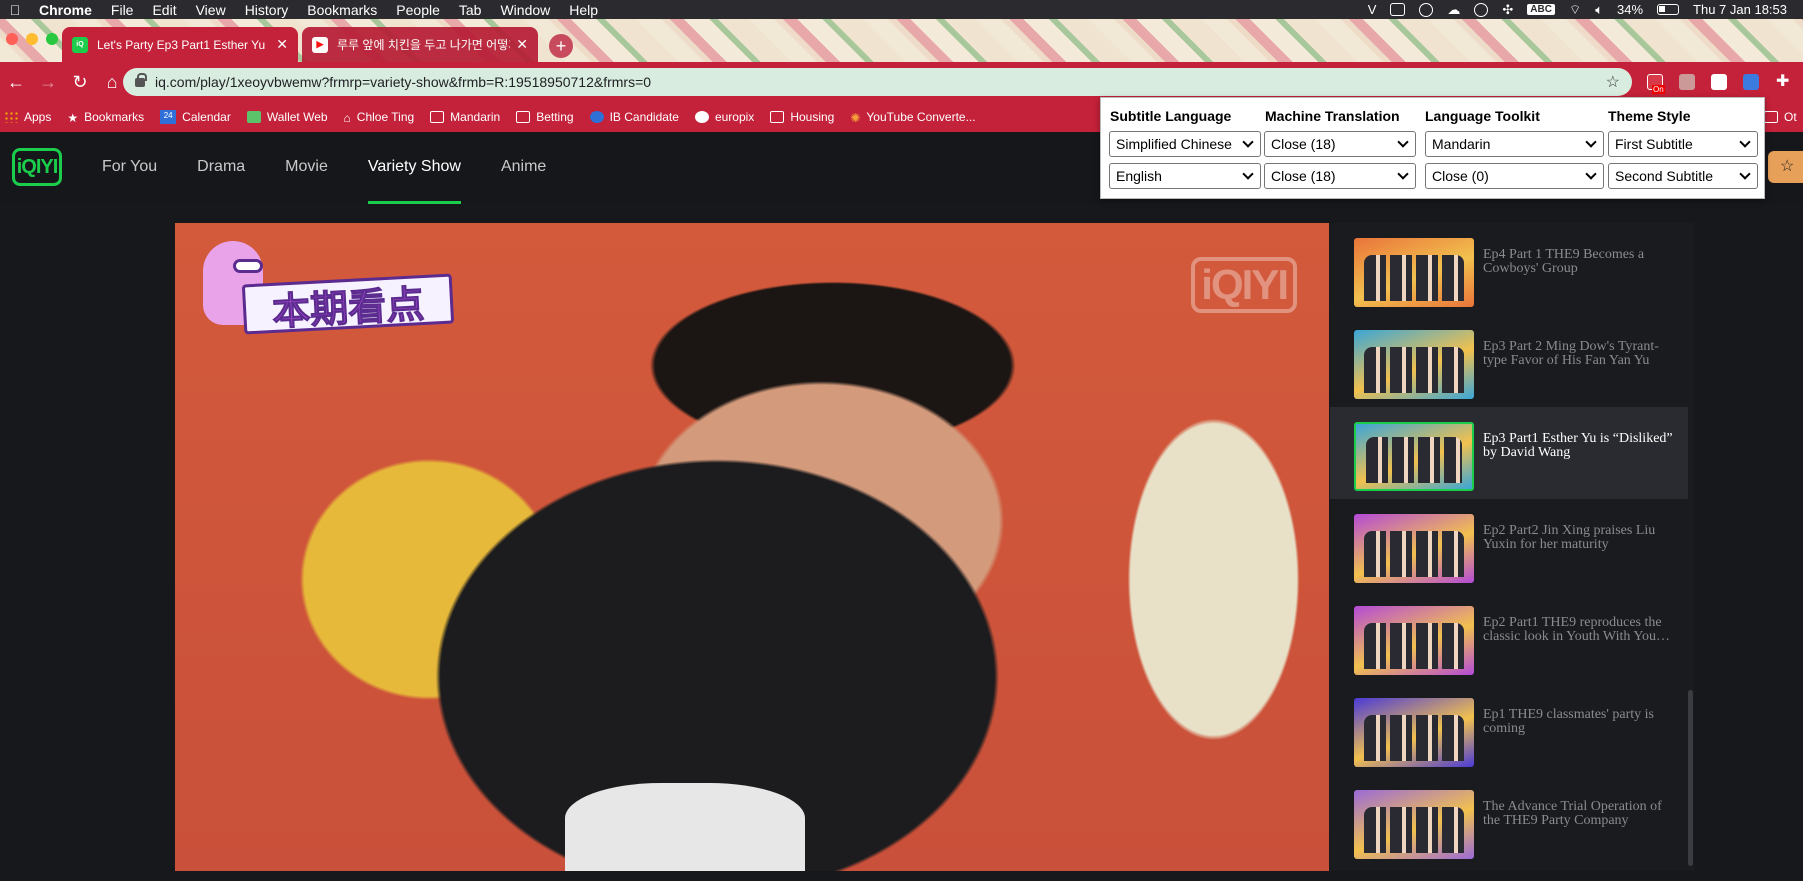  What do you see at coordinates (342, 10) in the screenshot?
I see `menu-bookmarks: Bookmarks` at bounding box center [342, 10].